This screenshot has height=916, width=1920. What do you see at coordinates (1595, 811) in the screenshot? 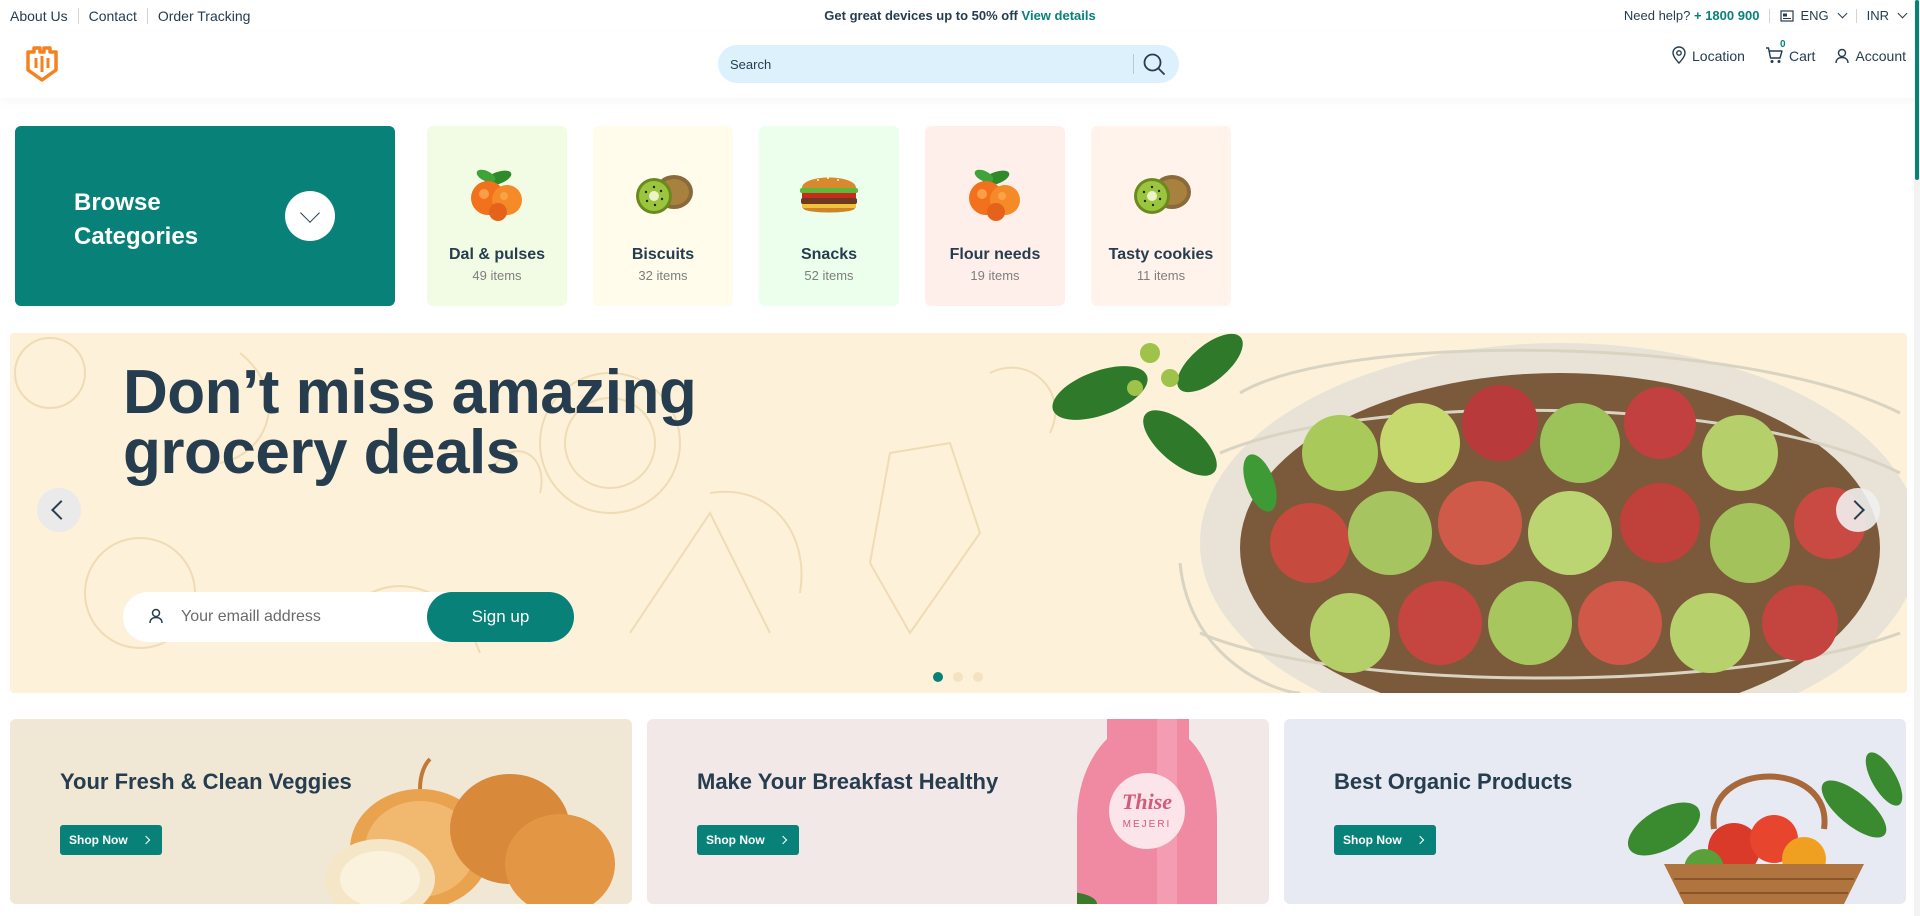
I see `banner-organic: Best Organic Products Shop Now` at bounding box center [1595, 811].